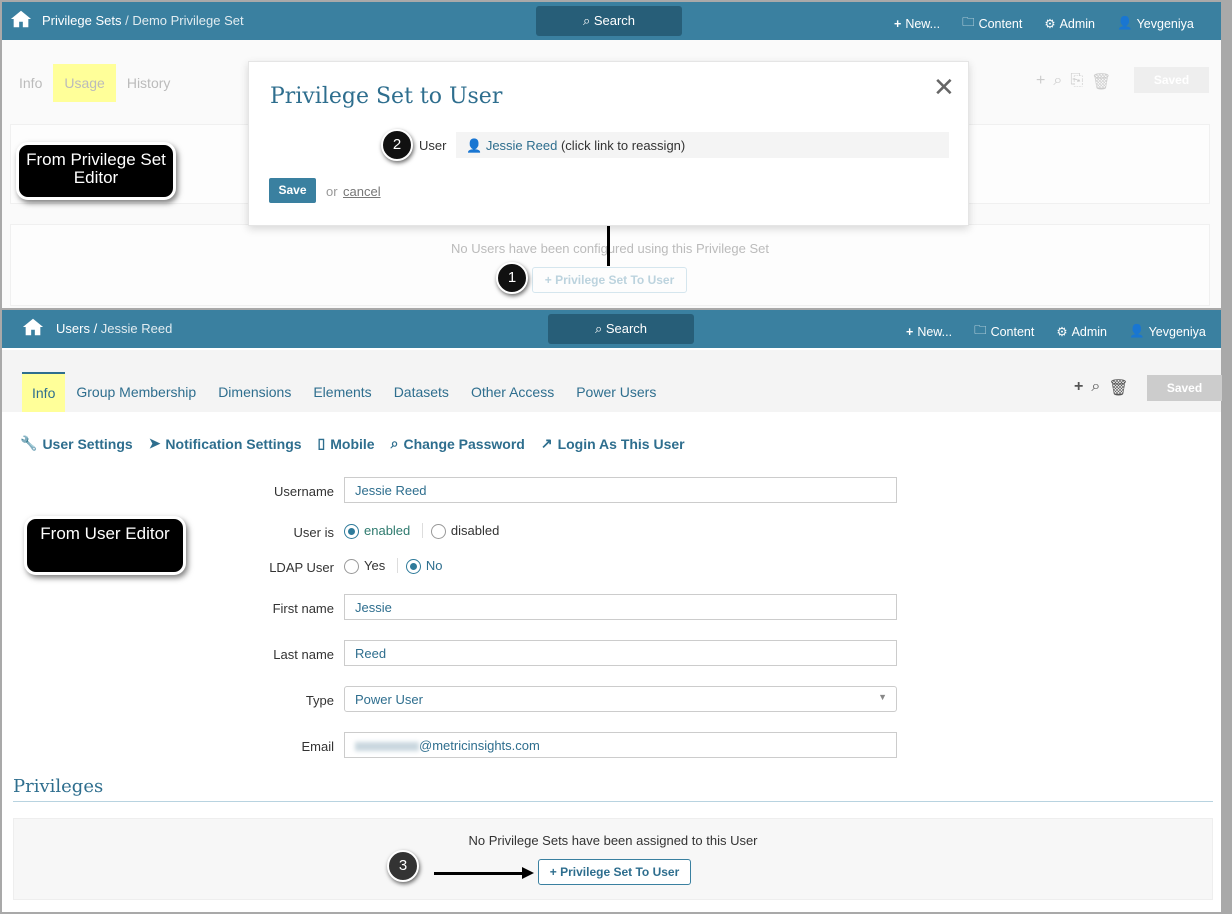 The height and width of the screenshot is (914, 1232). Describe the element at coordinates (616, 392) in the screenshot. I see `tab-power-users: Power Users` at that location.